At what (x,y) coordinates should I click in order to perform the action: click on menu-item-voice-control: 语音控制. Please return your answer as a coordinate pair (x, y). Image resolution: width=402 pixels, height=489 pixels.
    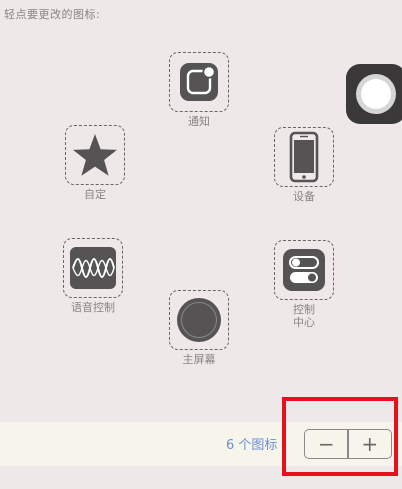
    Looking at the image, I should click on (93, 276).